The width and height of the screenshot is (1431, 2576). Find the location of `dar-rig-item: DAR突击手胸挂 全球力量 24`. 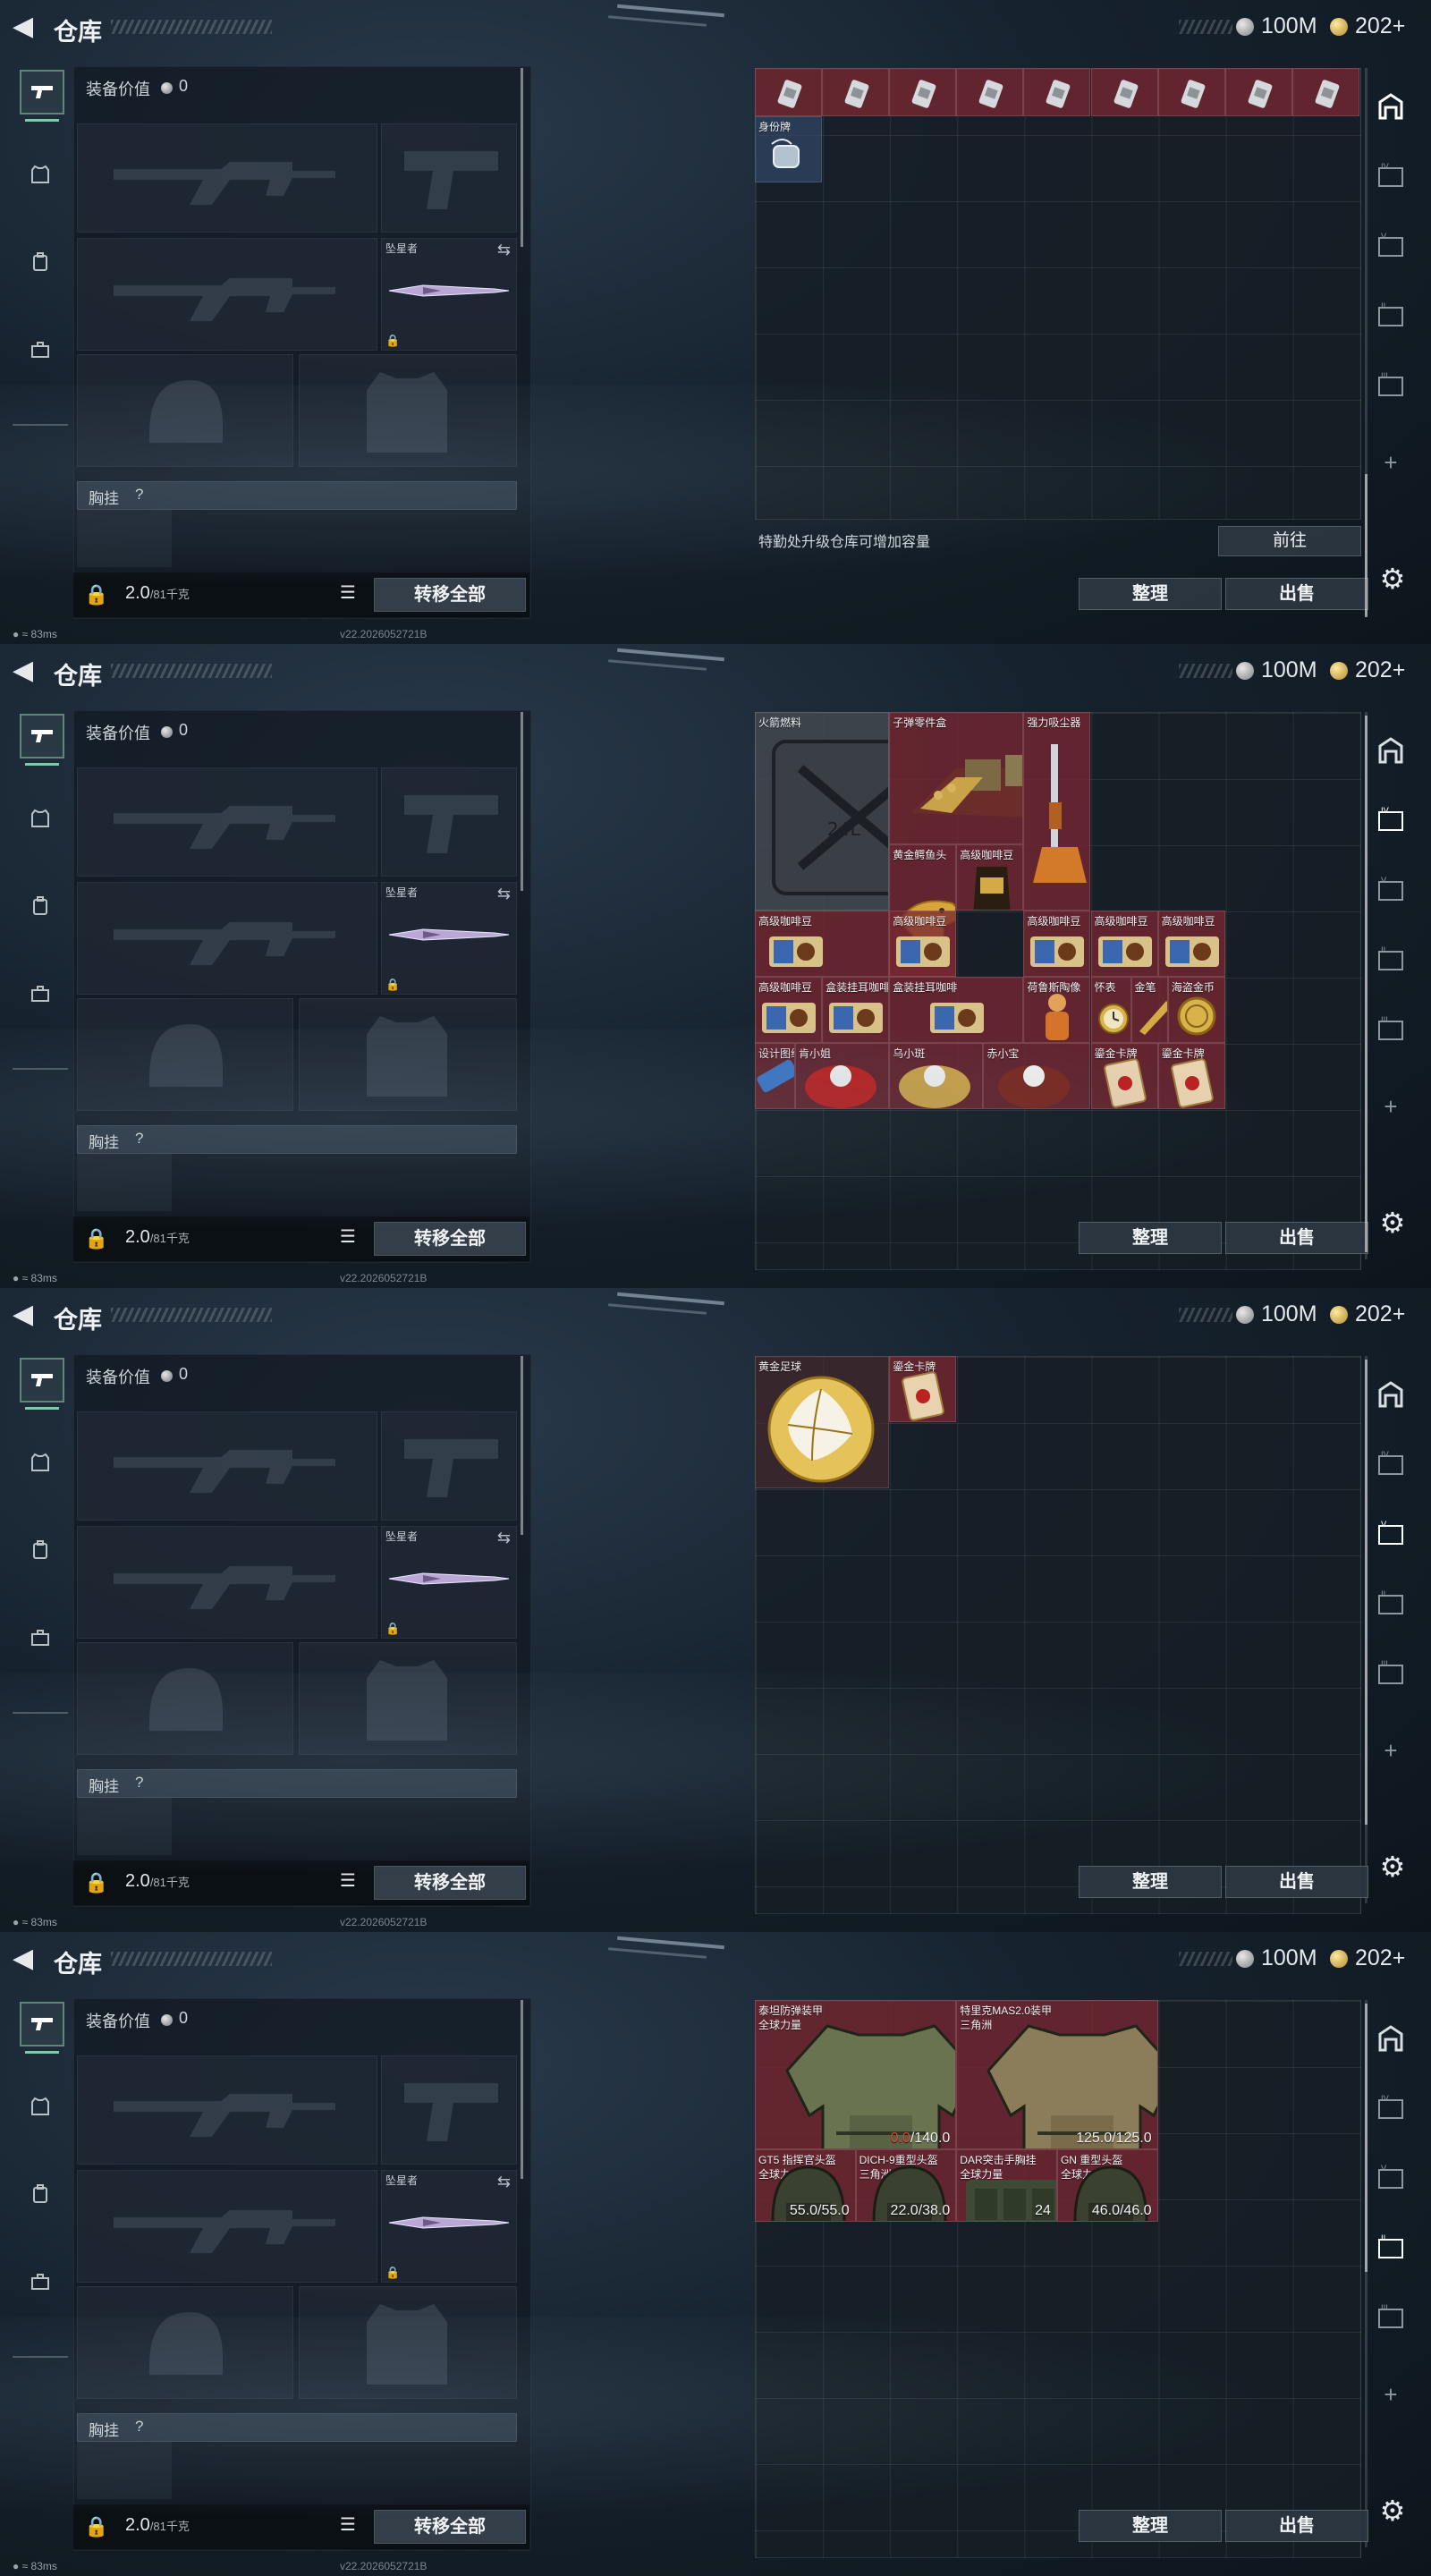

dar-rig-item: DAR突击手胸挂 全球力量 24 is located at coordinates (1007, 2185).